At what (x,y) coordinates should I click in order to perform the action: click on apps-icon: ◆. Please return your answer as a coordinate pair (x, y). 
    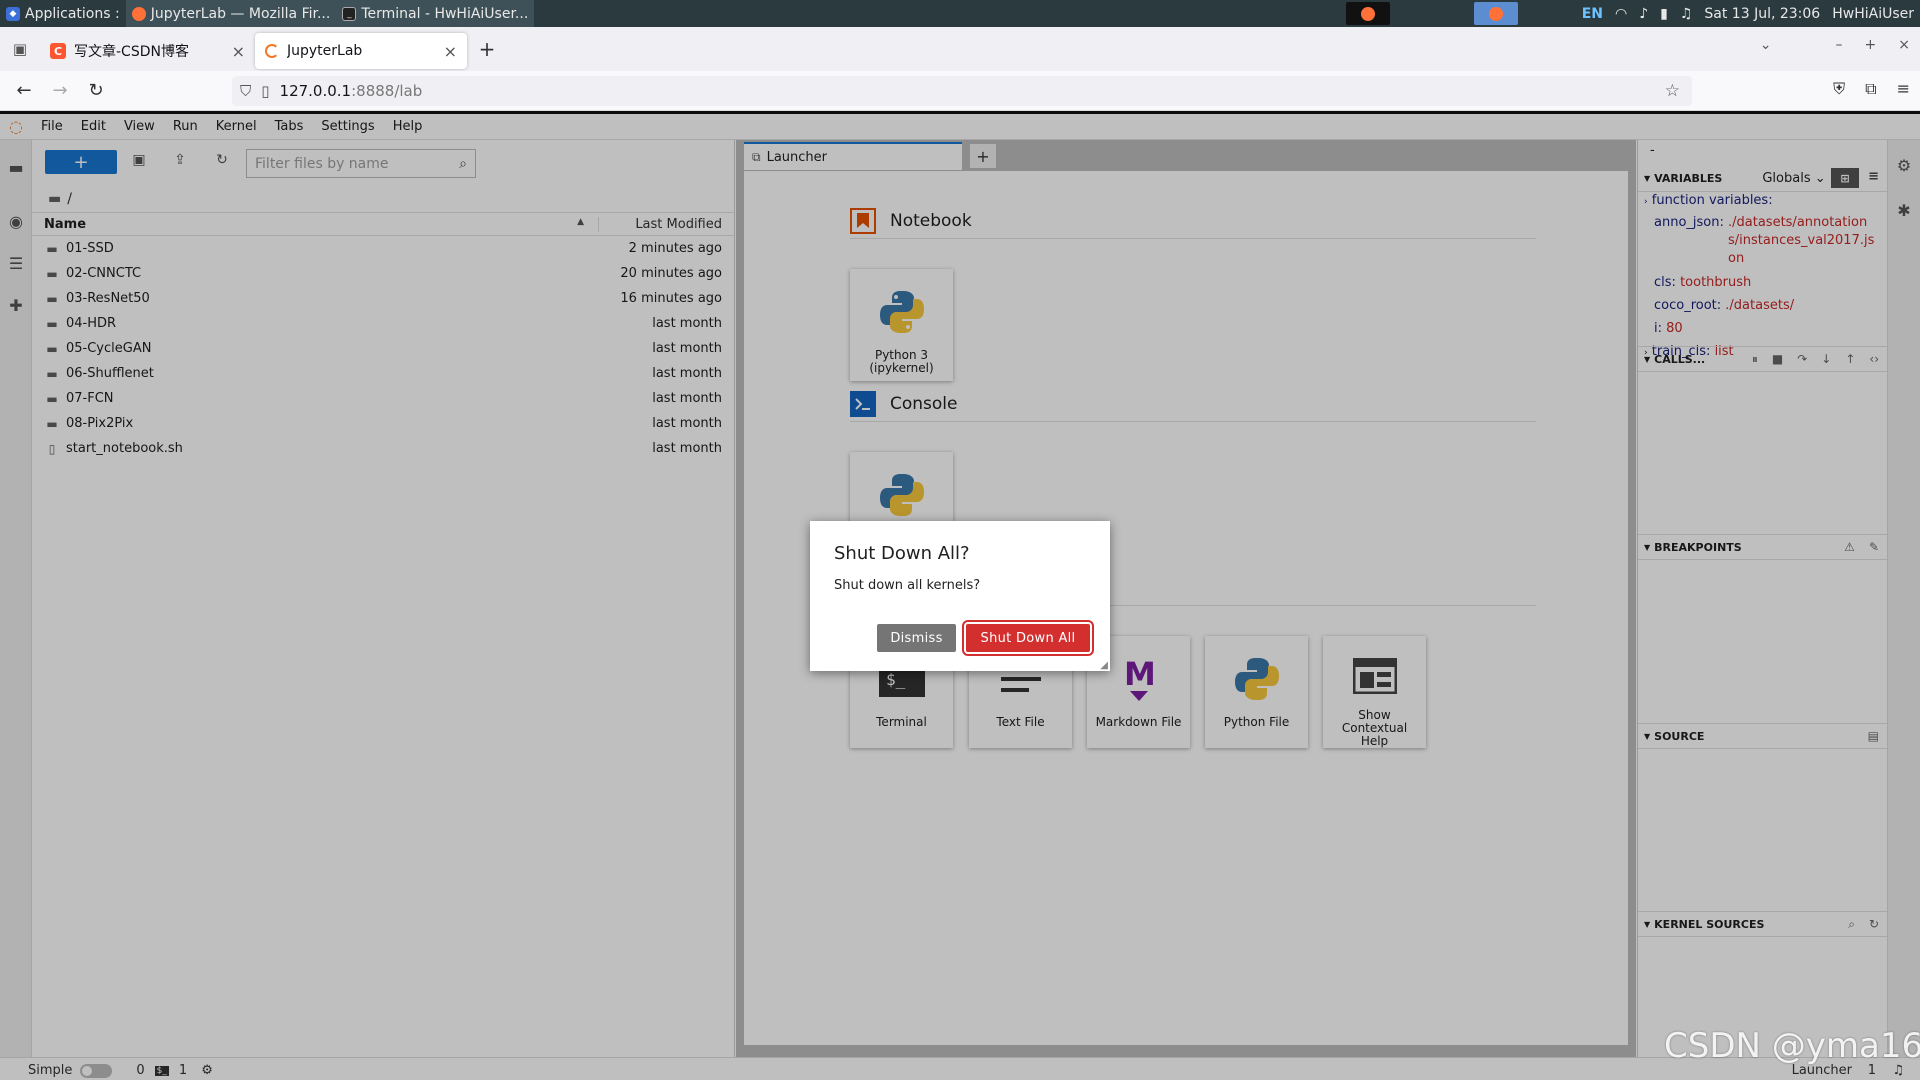
    Looking at the image, I should click on (13, 13).